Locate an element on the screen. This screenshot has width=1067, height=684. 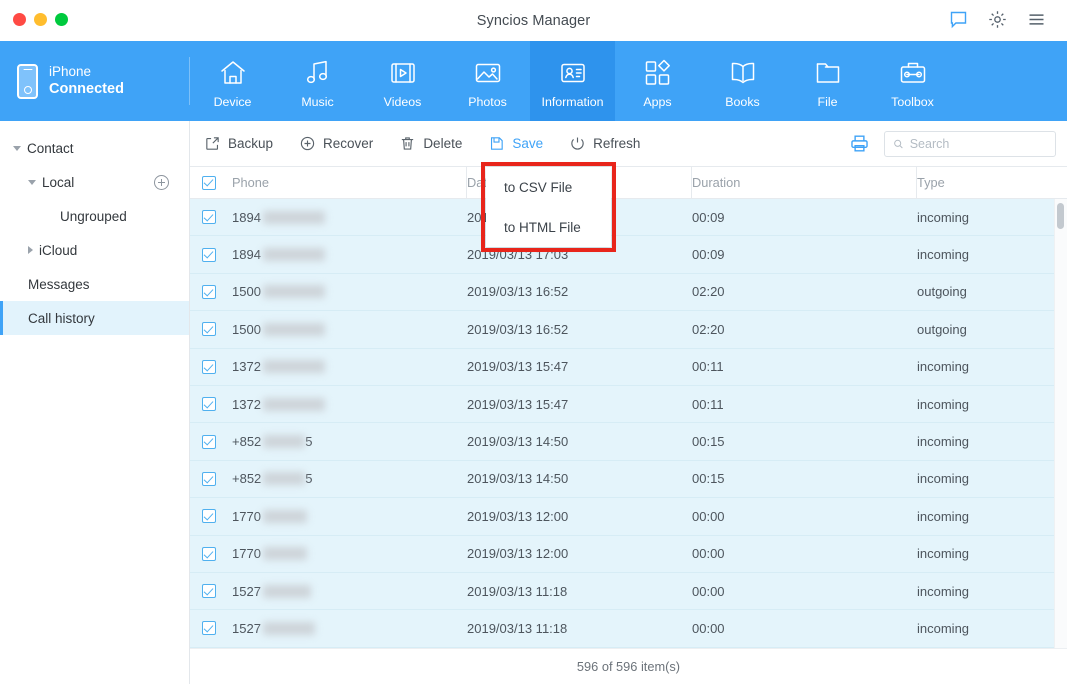
column-header-duration: Duration is located at coordinates (804, 182).